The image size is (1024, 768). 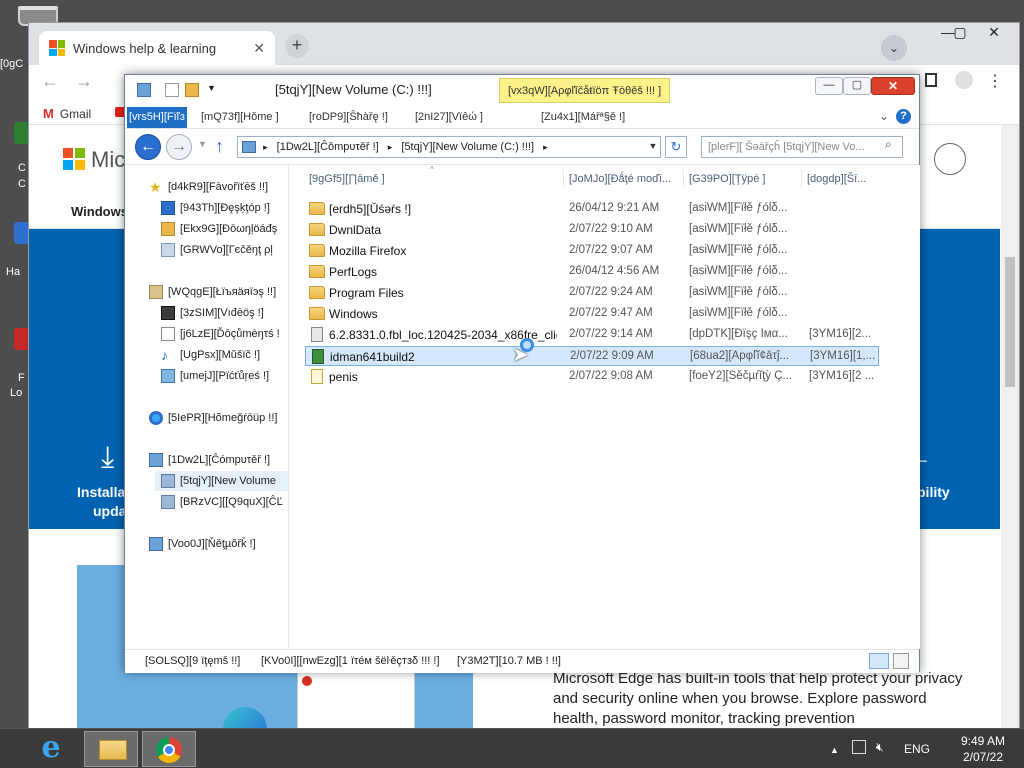 I want to click on nav-music: ♪ [UgPsx][Mŭšïč !], so click(x=210, y=355).